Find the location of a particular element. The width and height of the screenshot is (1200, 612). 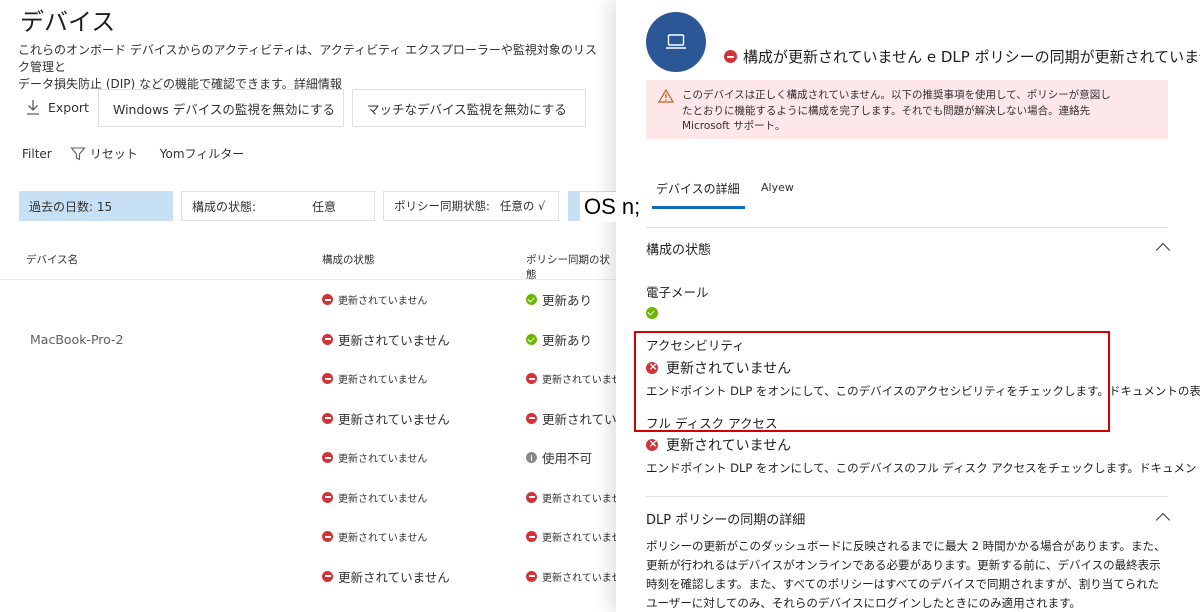

table-header: デバイス名 構成の状態 ポリシー同期の状態 is located at coordinates (308, 263).